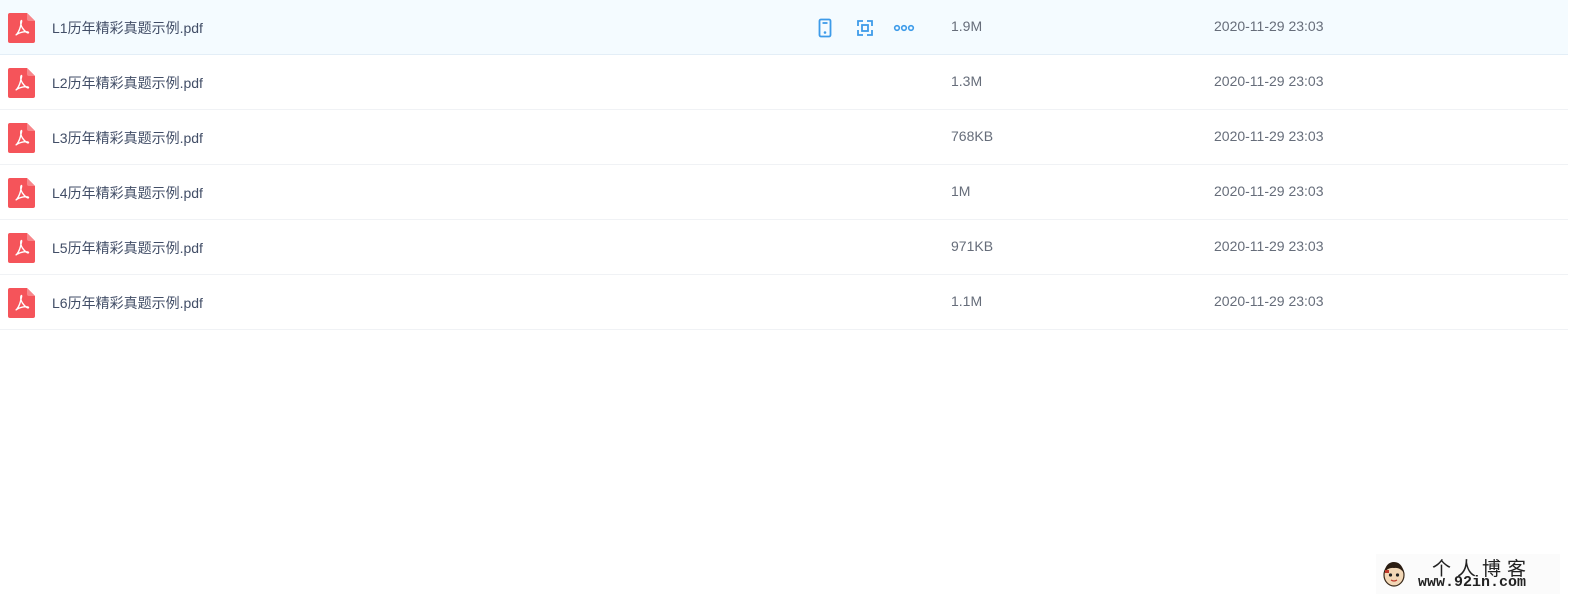  I want to click on file-name: L3历年精彩真题示例.pdf, so click(127, 138).